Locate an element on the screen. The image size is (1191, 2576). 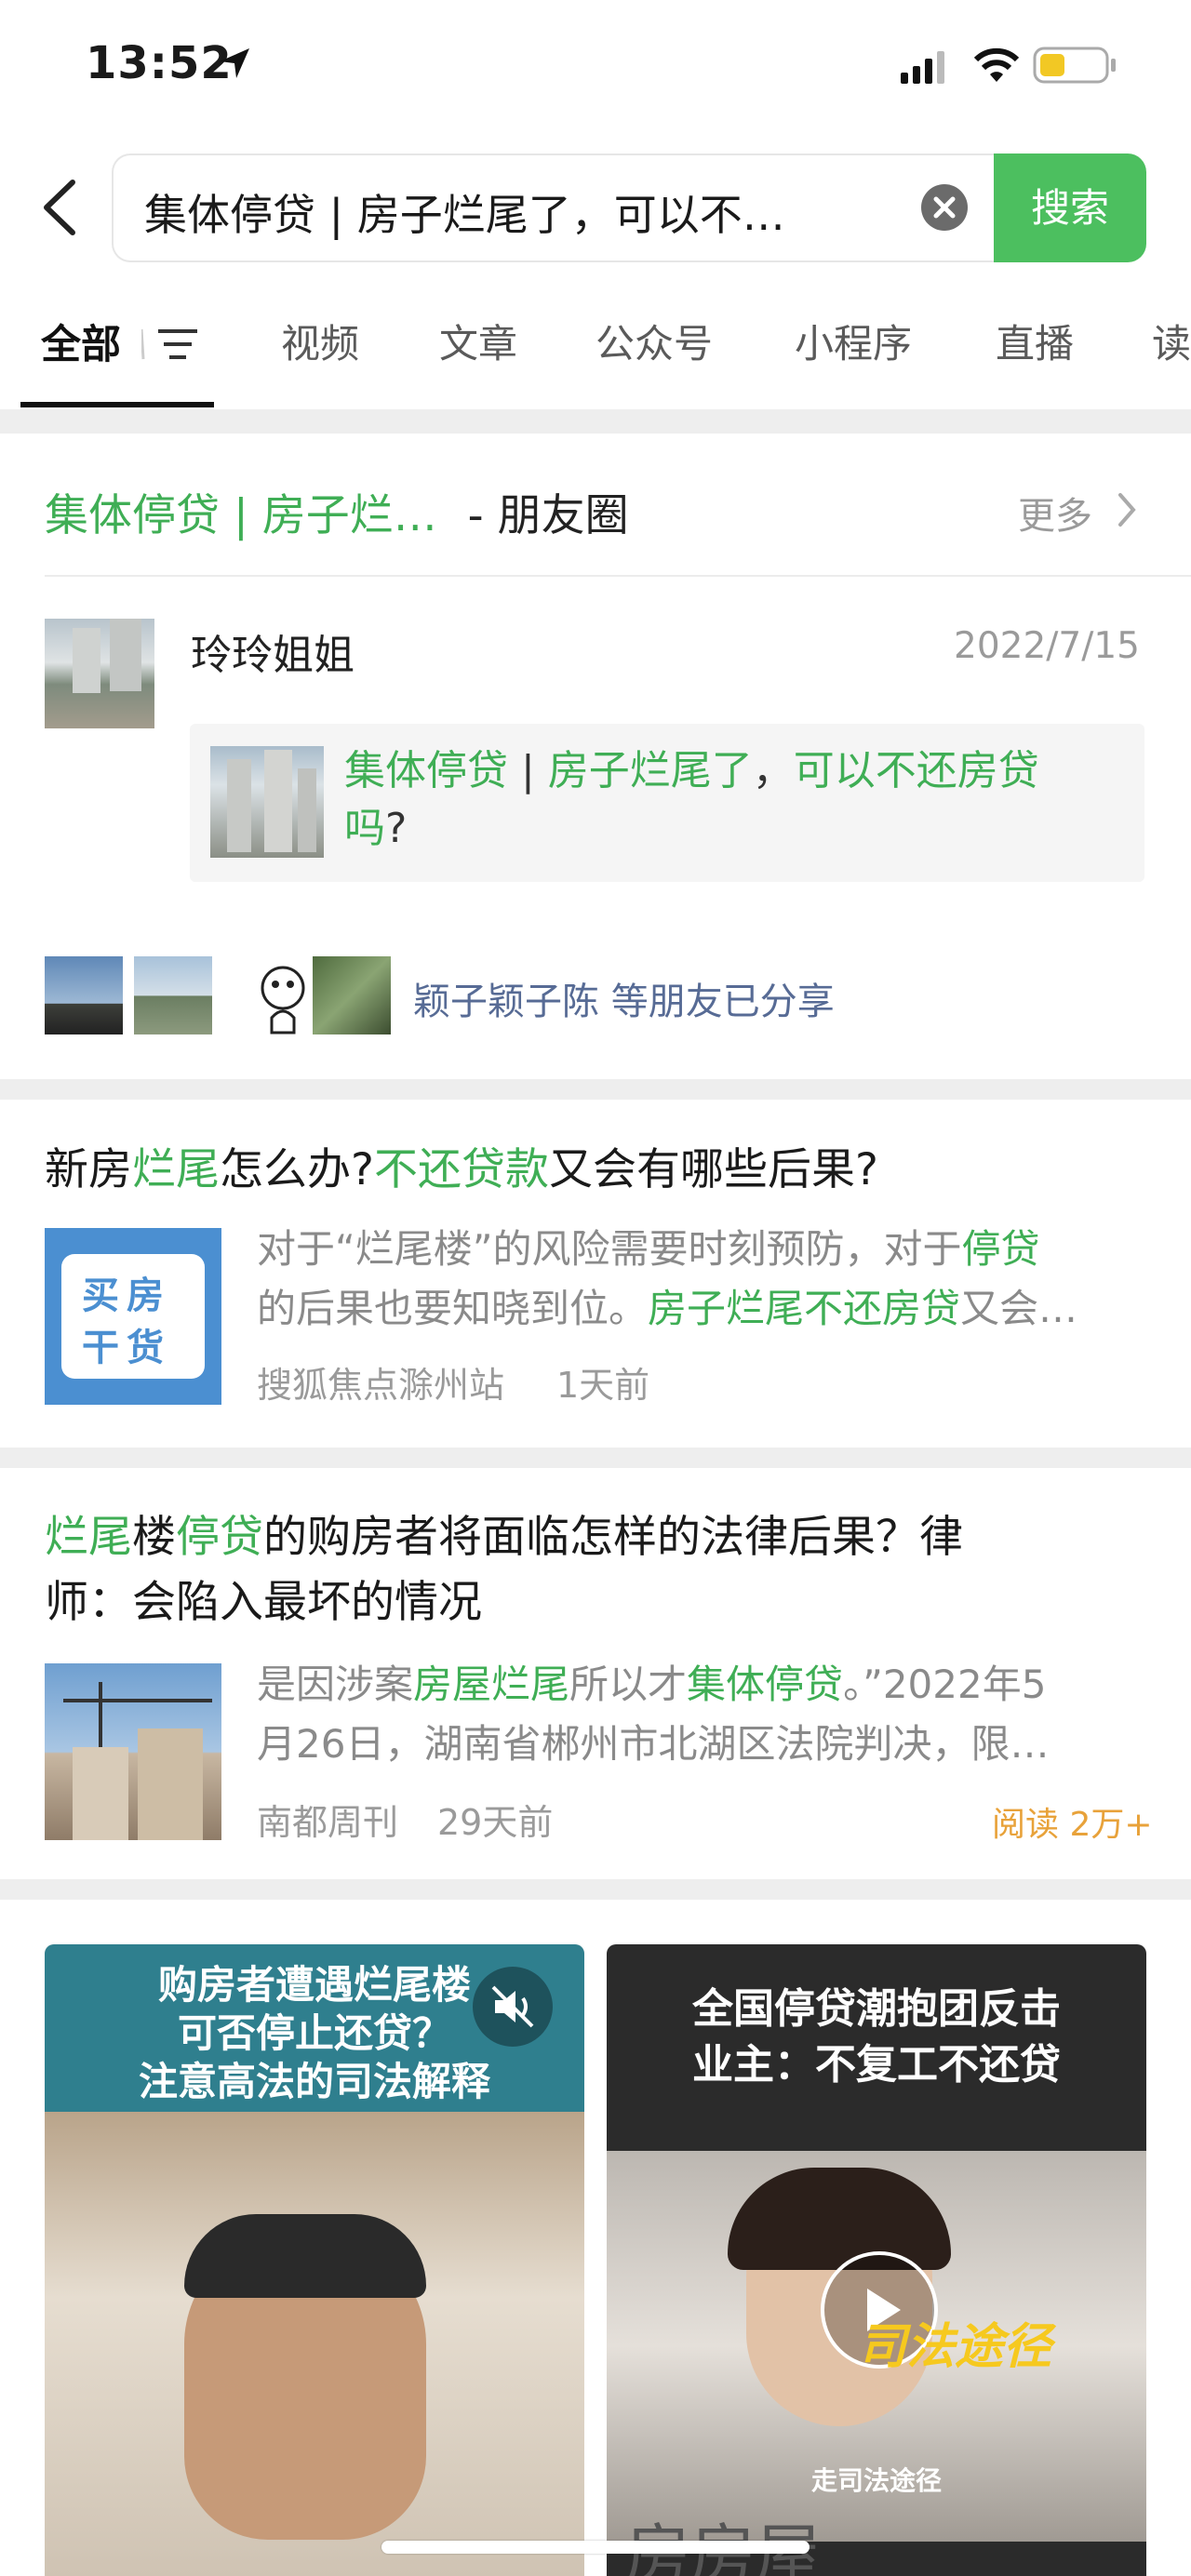
video-overlay-text: 司法途径 is located at coordinates (955, 2347).